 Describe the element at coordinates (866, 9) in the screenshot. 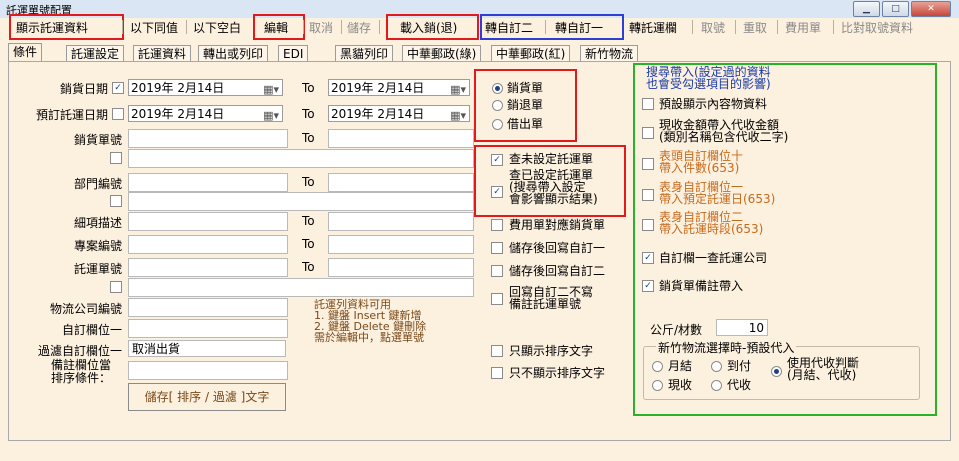

I see `minimize-button: ▁` at that location.